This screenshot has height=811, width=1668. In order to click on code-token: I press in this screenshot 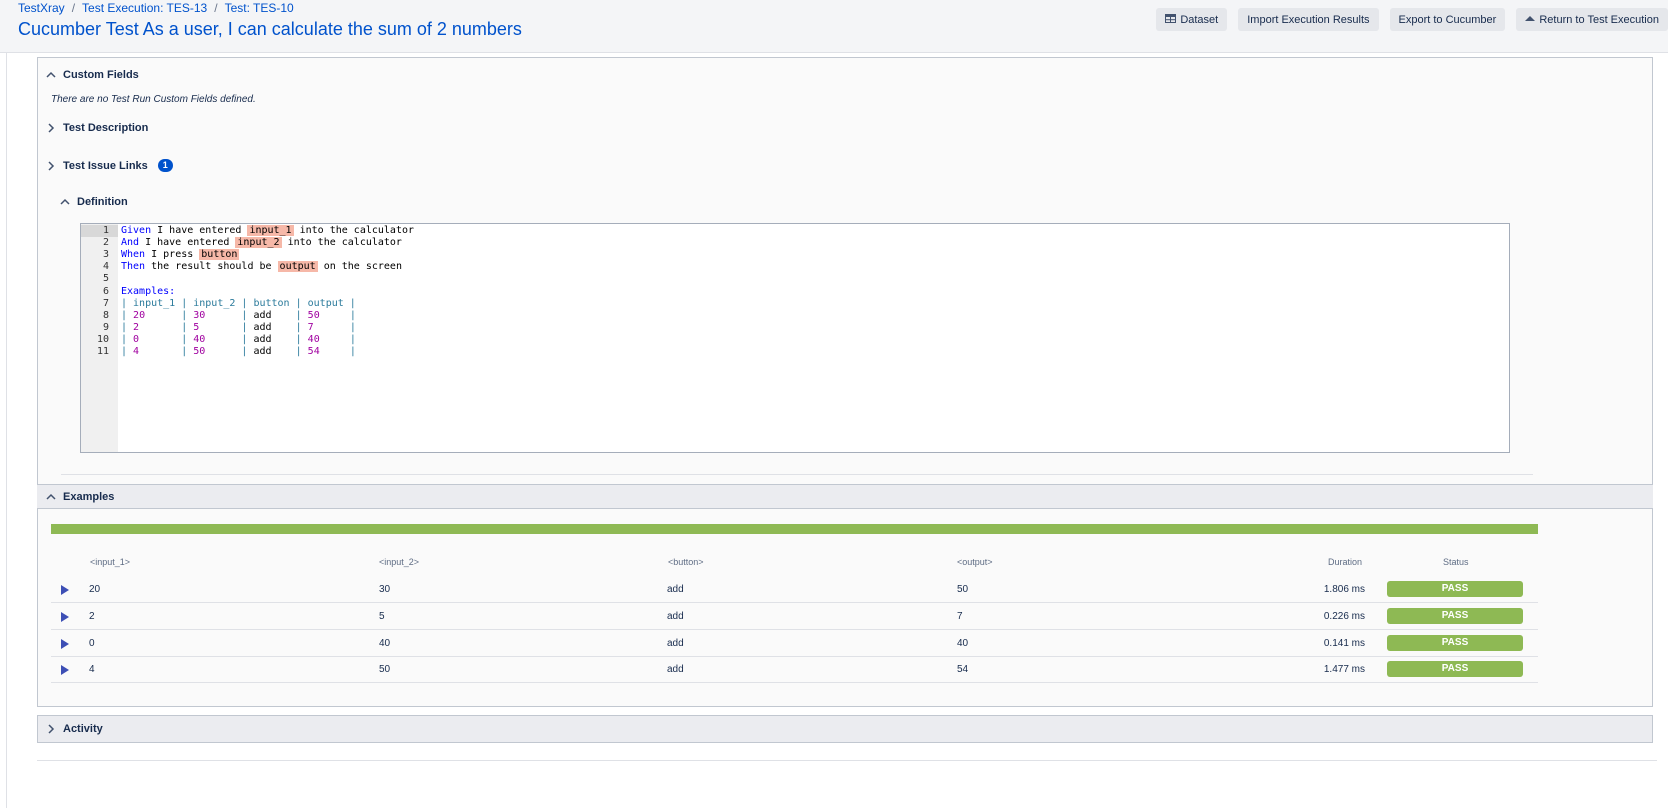, I will do `click(172, 255)`.